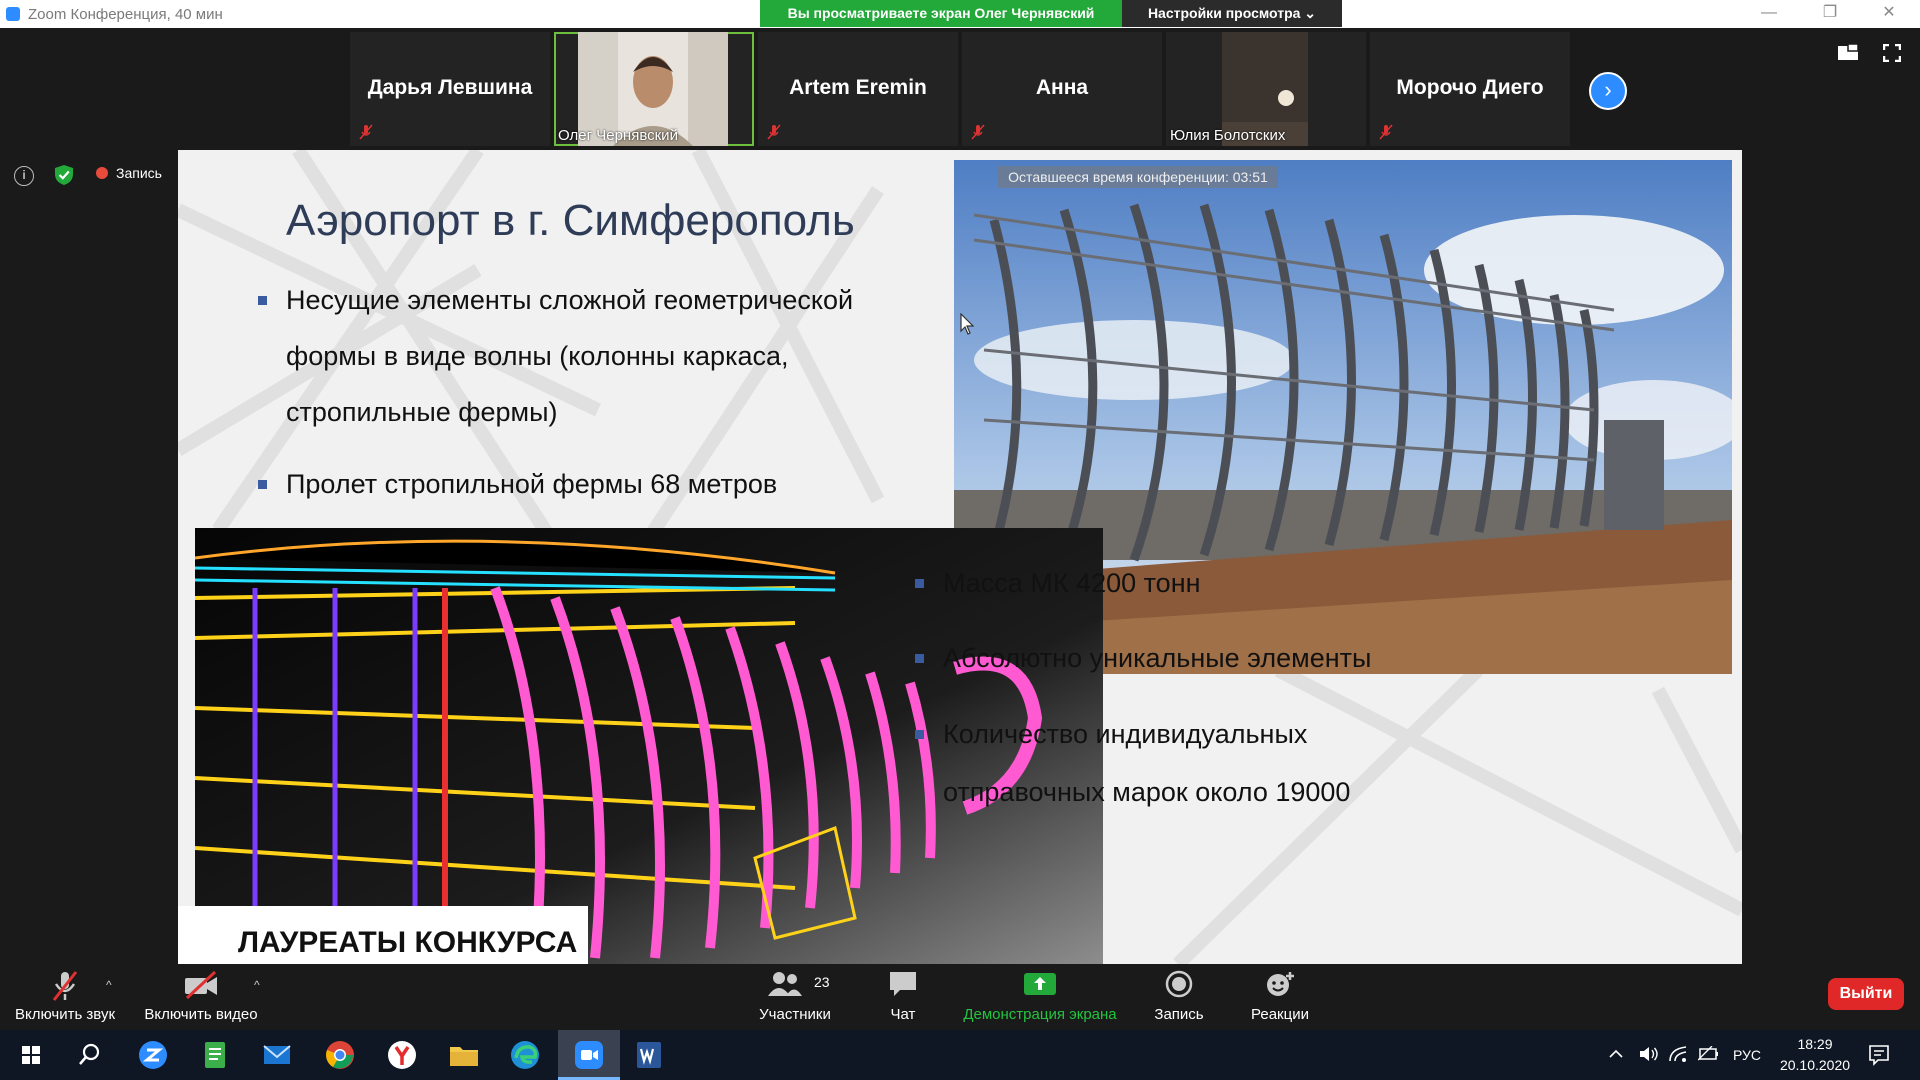 This screenshot has width=1920, height=1080. Describe the element at coordinates (1280, 1014) in the screenshot. I see `reactions-label: Реакции` at that location.